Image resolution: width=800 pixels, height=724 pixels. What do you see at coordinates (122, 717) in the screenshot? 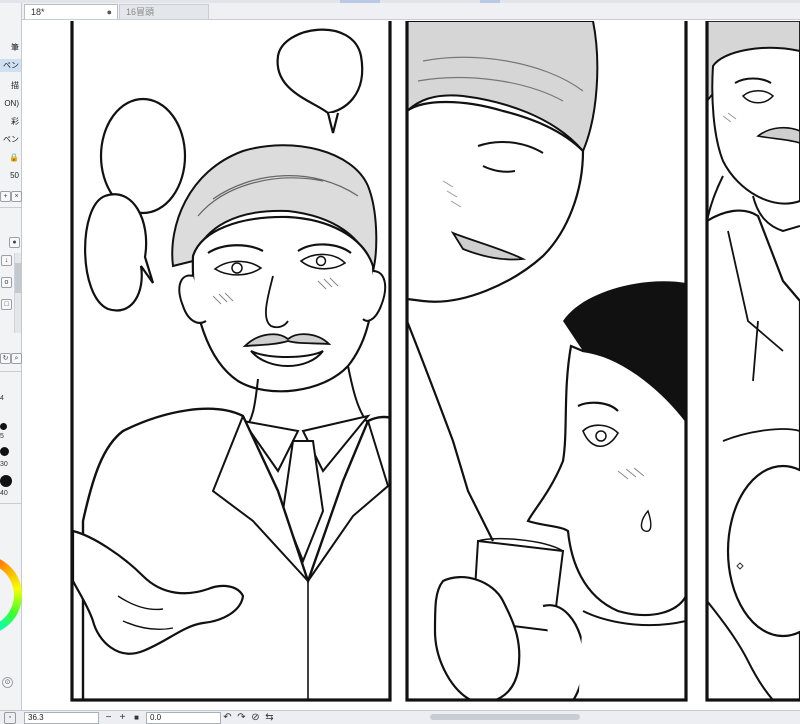
I see `zoom-in-button: +` at bounding box center [122, 717].